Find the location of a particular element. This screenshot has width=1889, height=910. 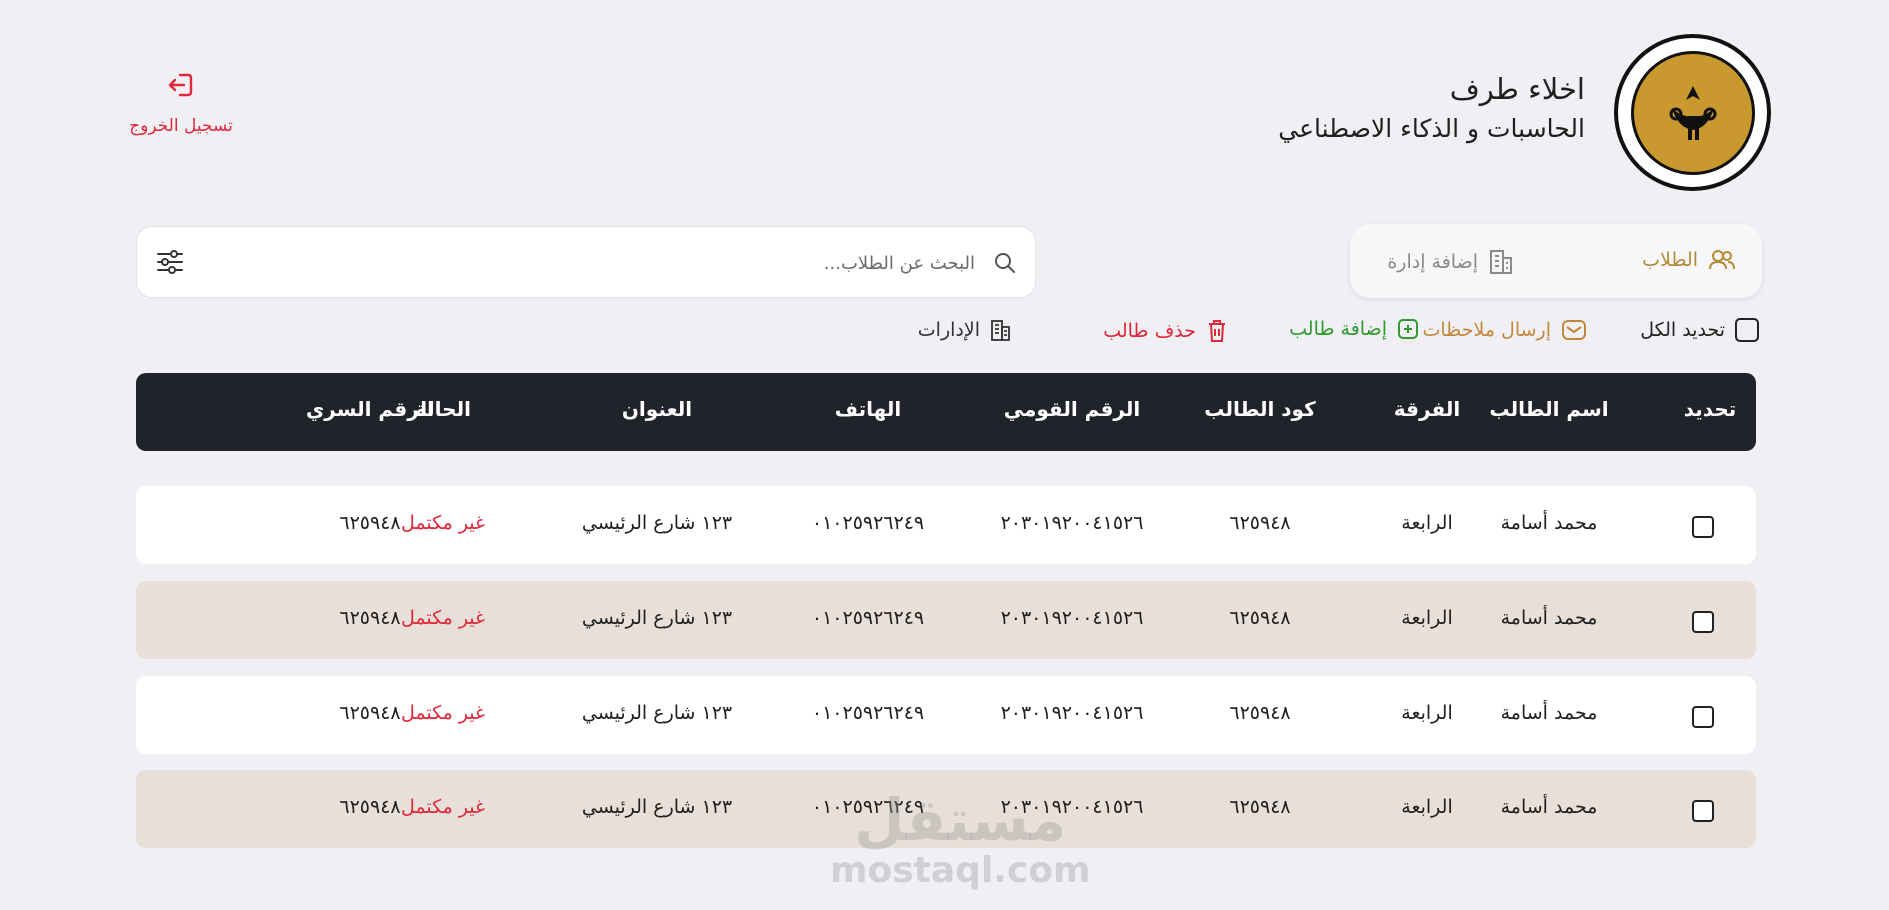

watermark: مستقل mostaql.com is located at coordinates (960, 840).